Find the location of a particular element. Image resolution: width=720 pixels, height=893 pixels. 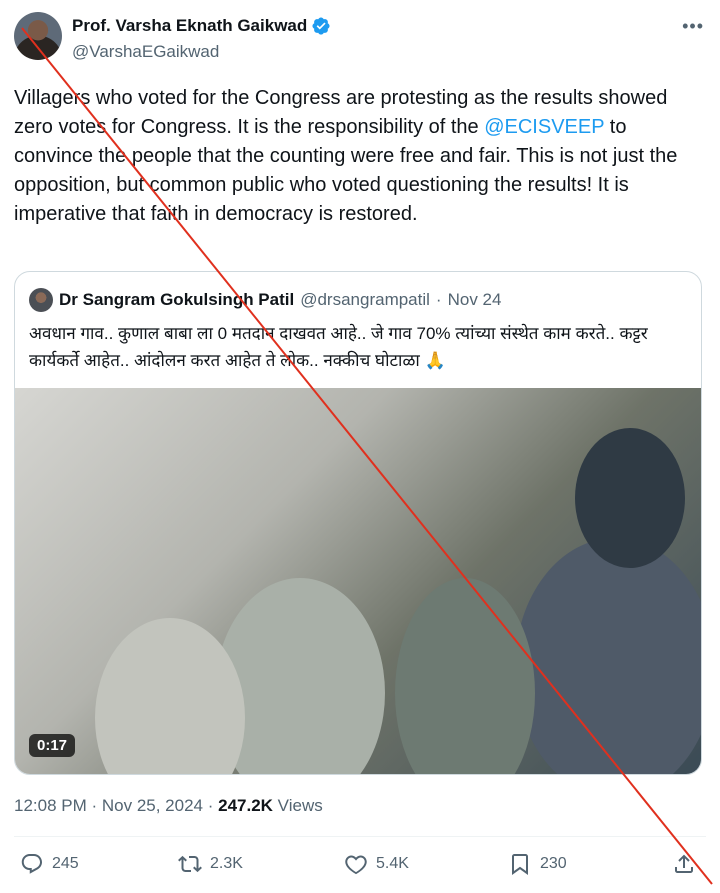

more-icon: ••• is located at coordinates (693, 26).